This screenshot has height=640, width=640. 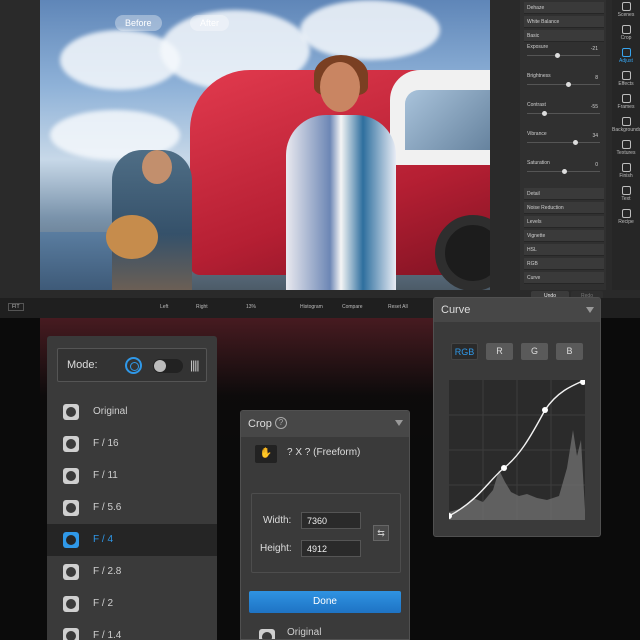 What do you see at coordinates (564, 51) in the screenshot?
I see `adjust-slider-exposure: Exposure -21` at bounding box center [564, 51].